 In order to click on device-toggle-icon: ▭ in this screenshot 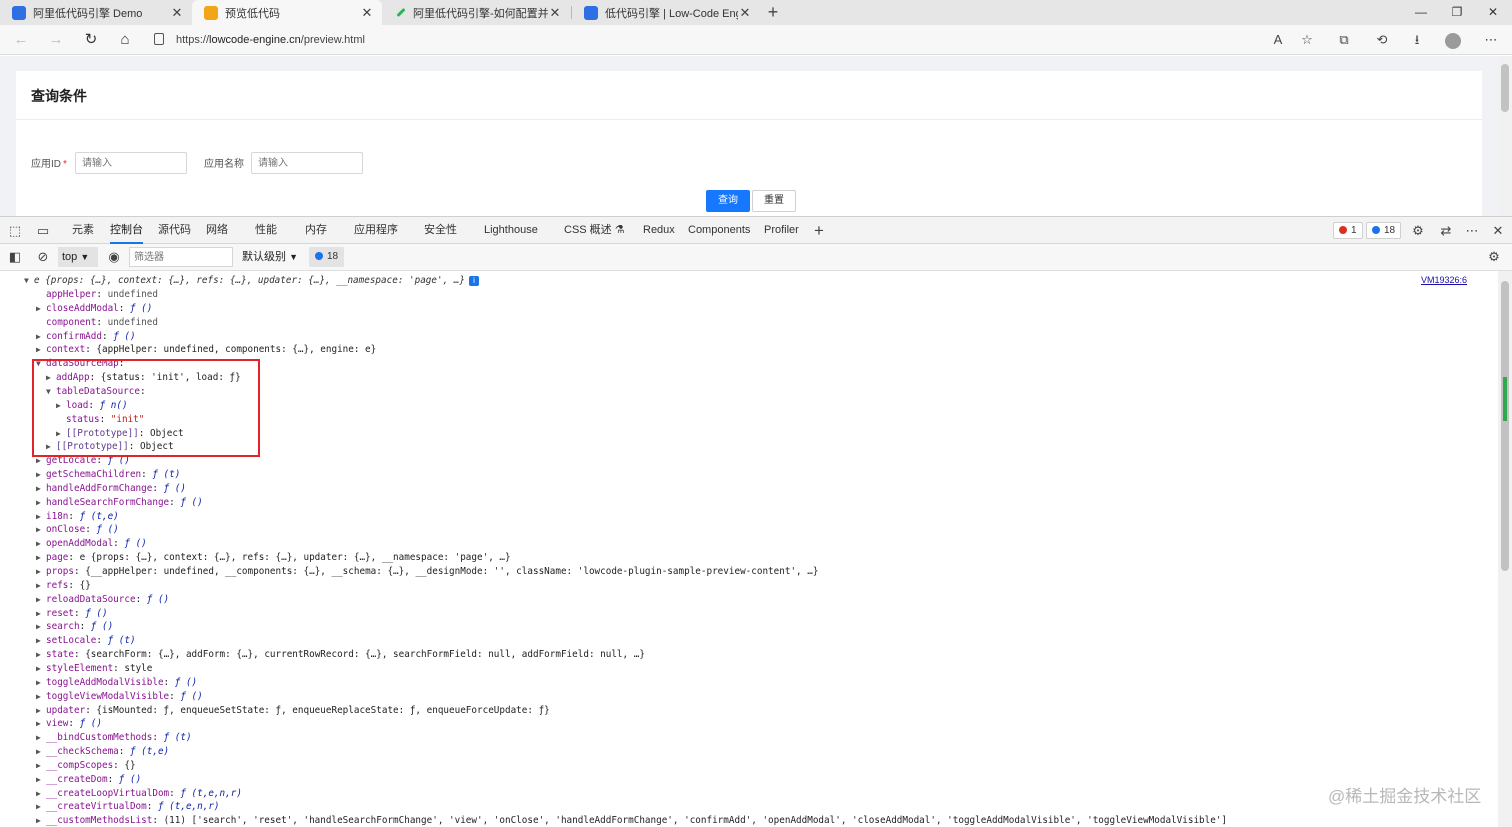, I will do `click(43, 231)`.